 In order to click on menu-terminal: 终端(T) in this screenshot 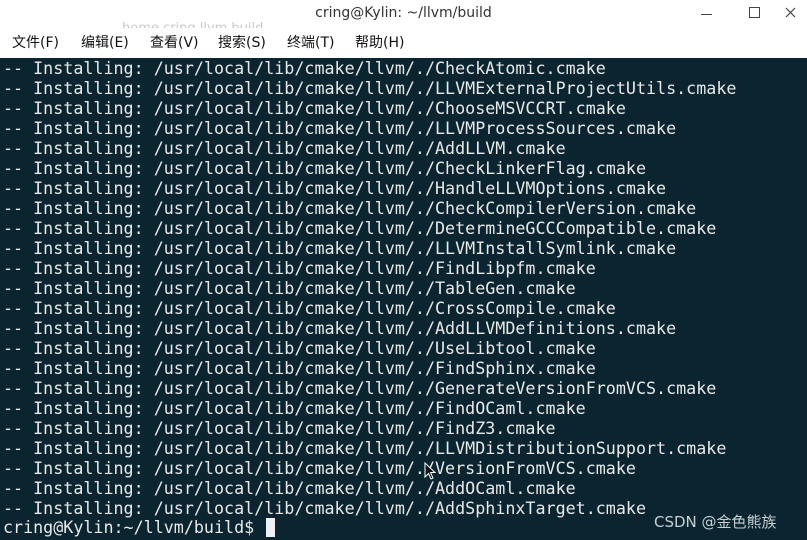, I will do `click(310, 43)`.